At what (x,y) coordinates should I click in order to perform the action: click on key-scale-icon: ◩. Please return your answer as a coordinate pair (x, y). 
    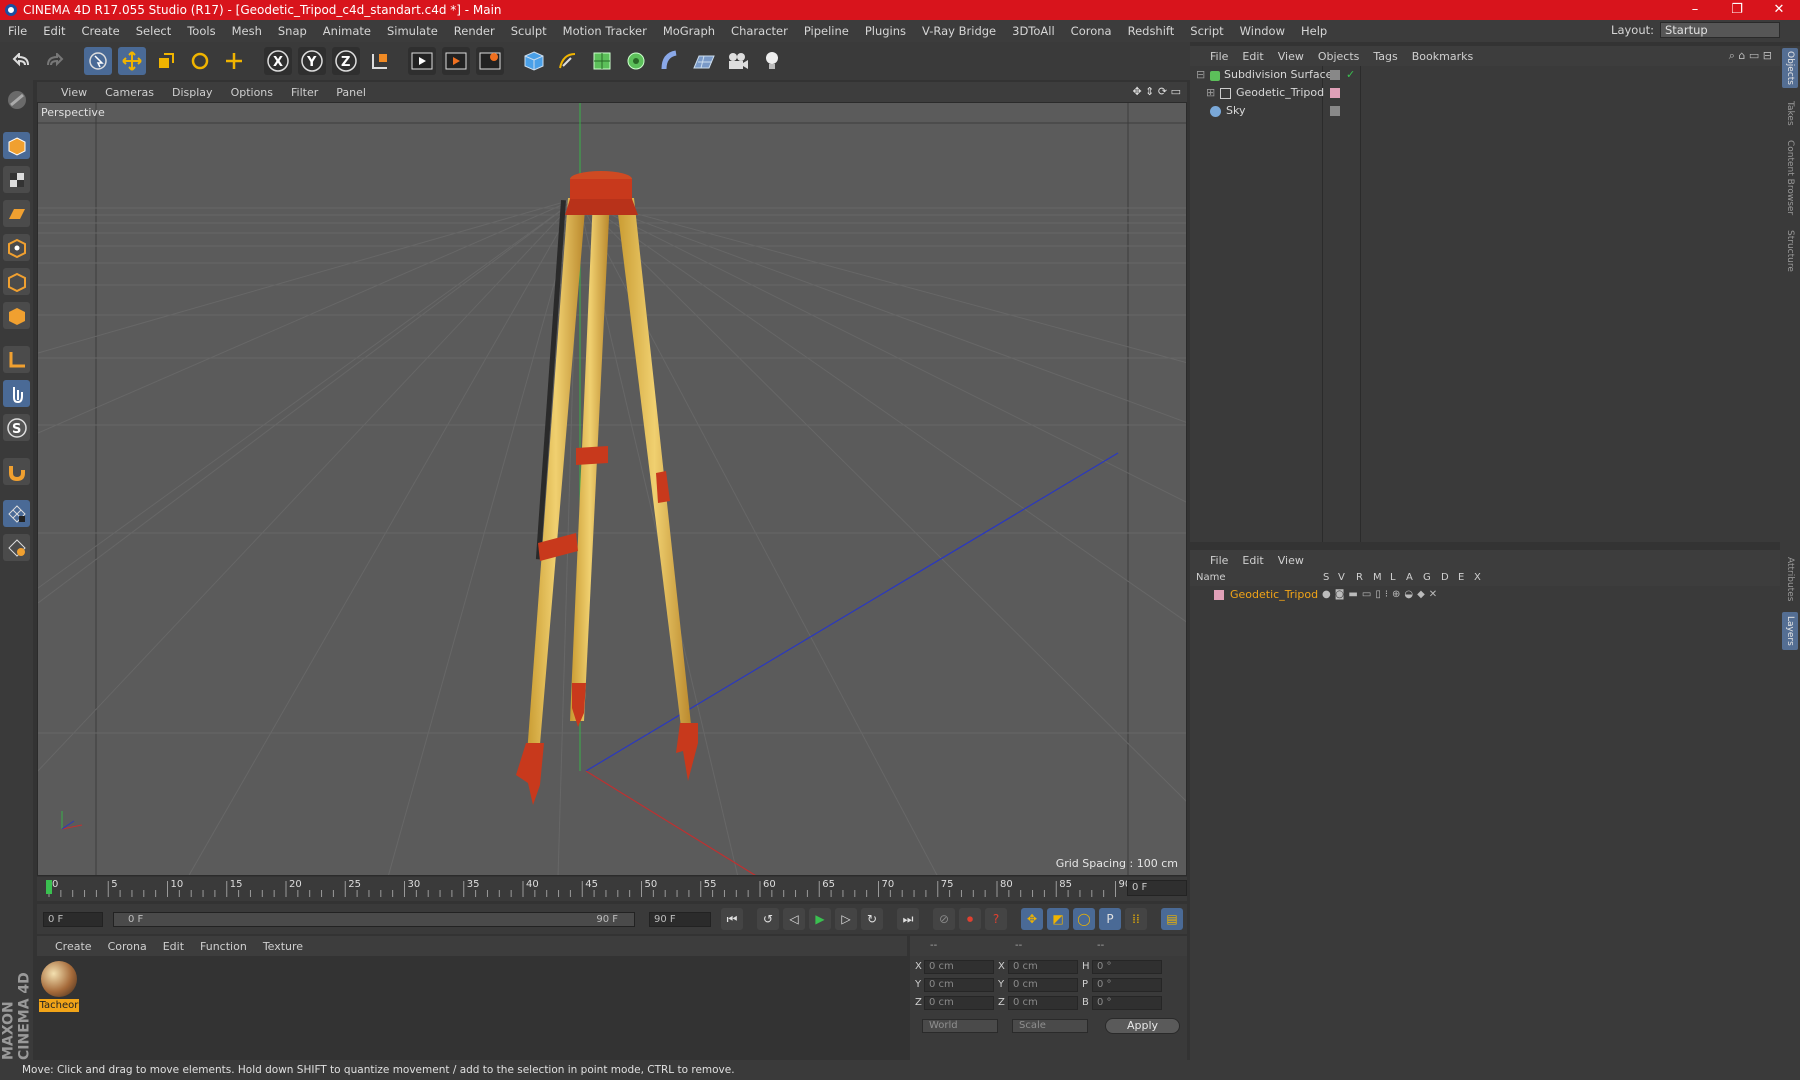
    Looking at the image, I should click on (1058, 919).